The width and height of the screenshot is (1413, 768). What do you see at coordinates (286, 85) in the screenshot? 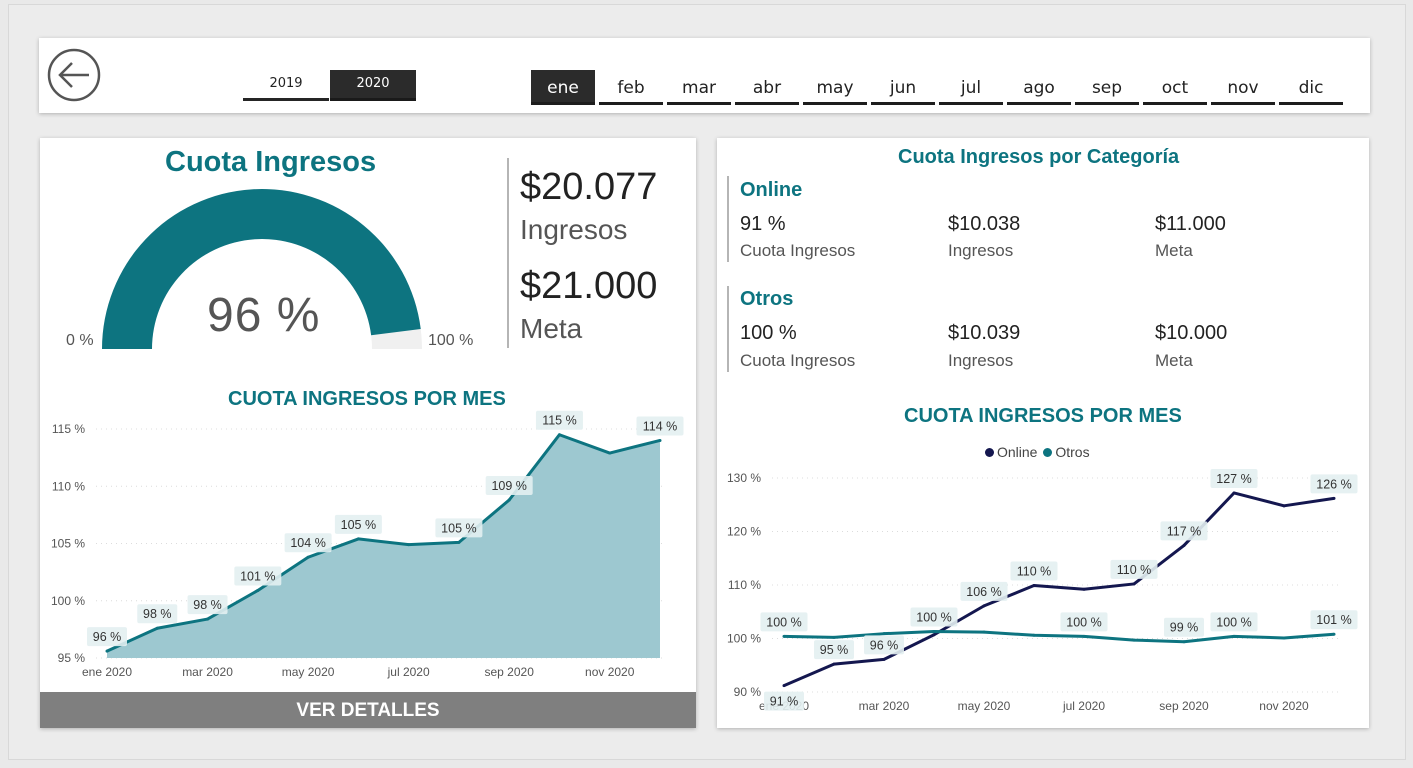
I see `year-tab-2019: 2019` at bounding box center [286, 85].